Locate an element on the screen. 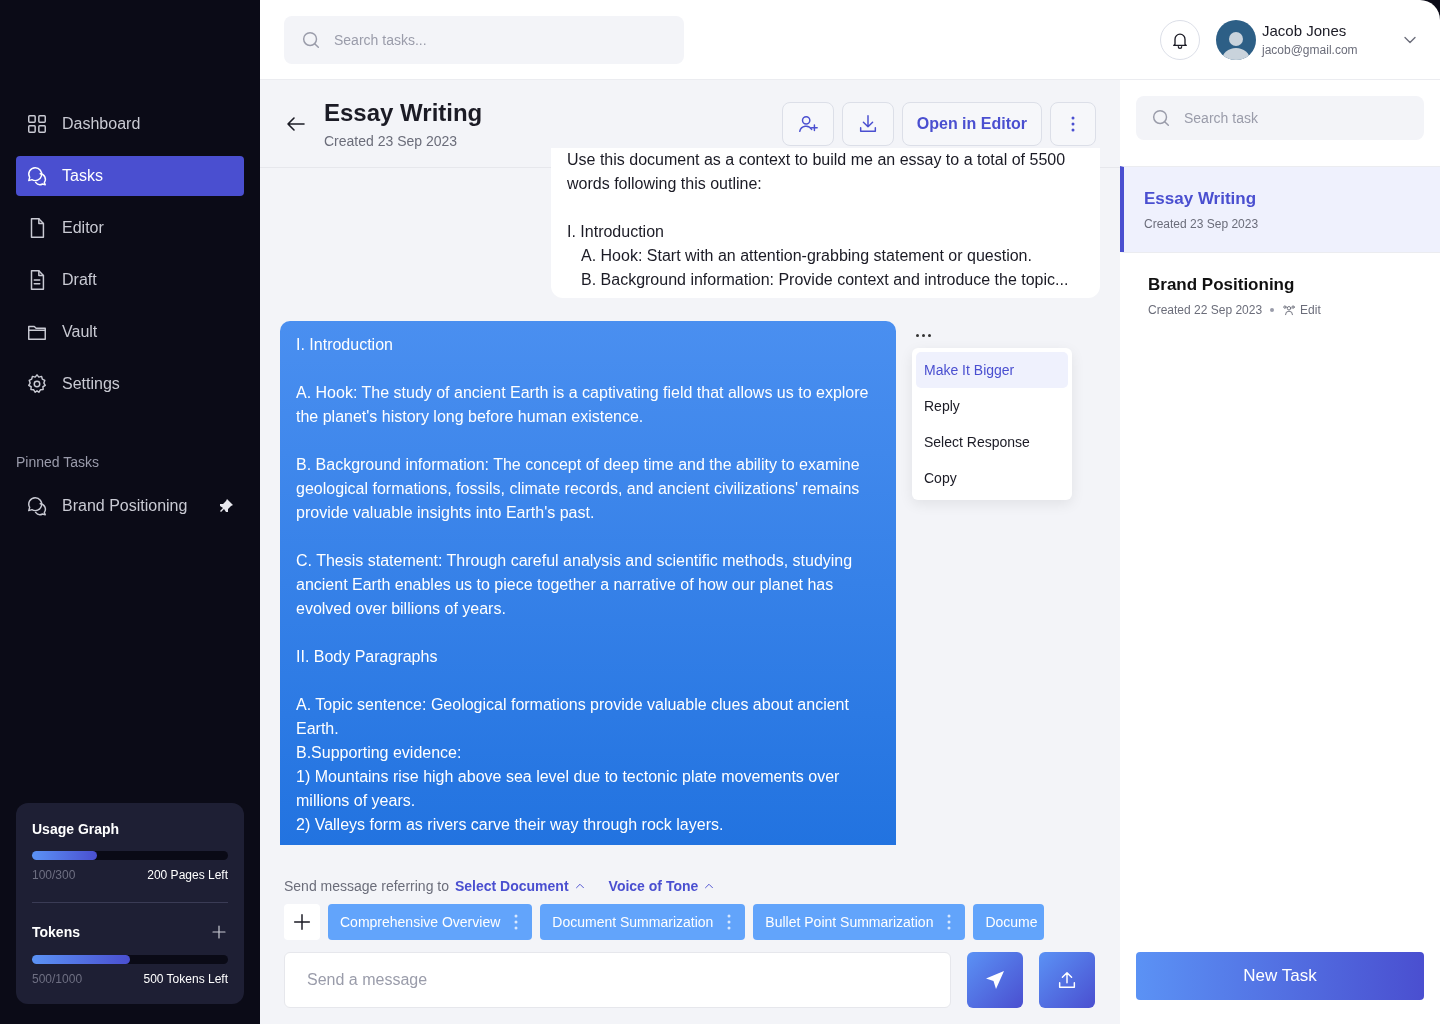 The width and height of the screenshot is (1440, 1024). edit-link: Edit is located at coordinates (1301, 309).